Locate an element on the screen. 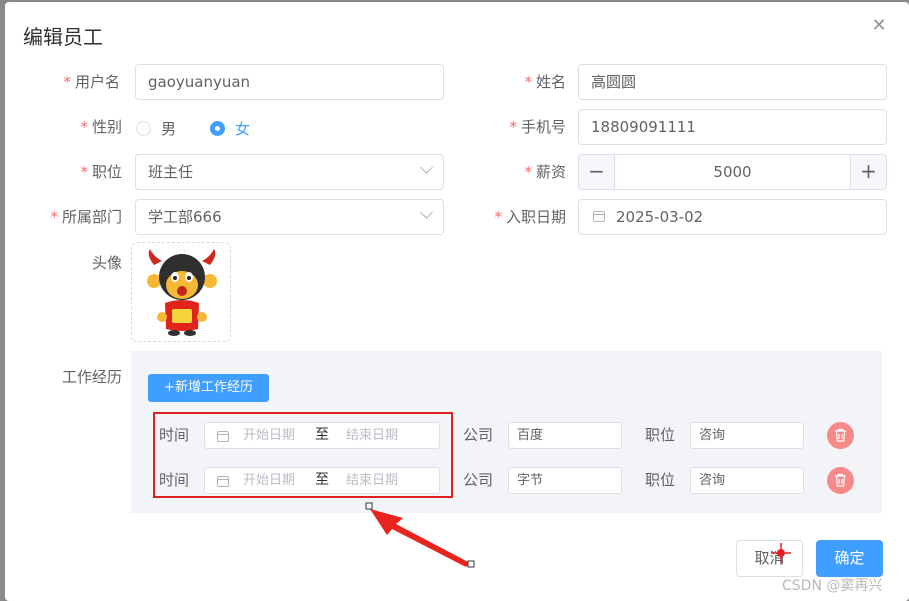  watermark: CSDN @窦再兴 is located at coordinates (832, 586).